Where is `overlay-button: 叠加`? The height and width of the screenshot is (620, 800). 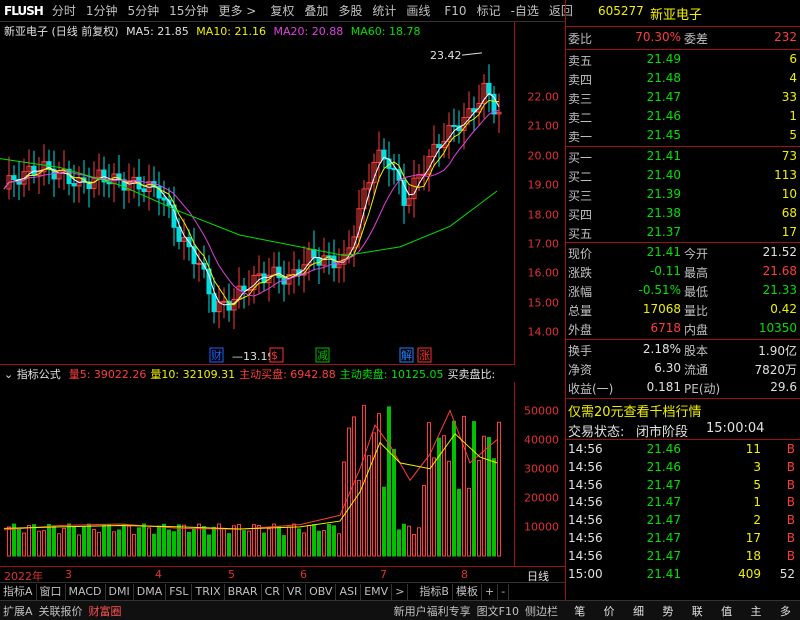 overlay-button: 叠加 is located at coordinates (316, 11).